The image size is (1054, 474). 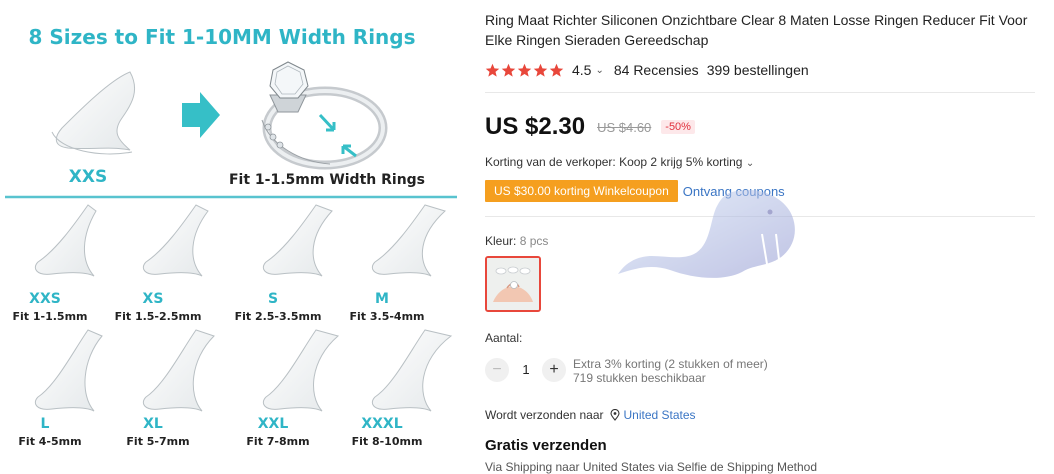 What do you see at coordinates (273, 424) in the screenshot?
I see `size-label: XXL` at bounding box center [273, 424].